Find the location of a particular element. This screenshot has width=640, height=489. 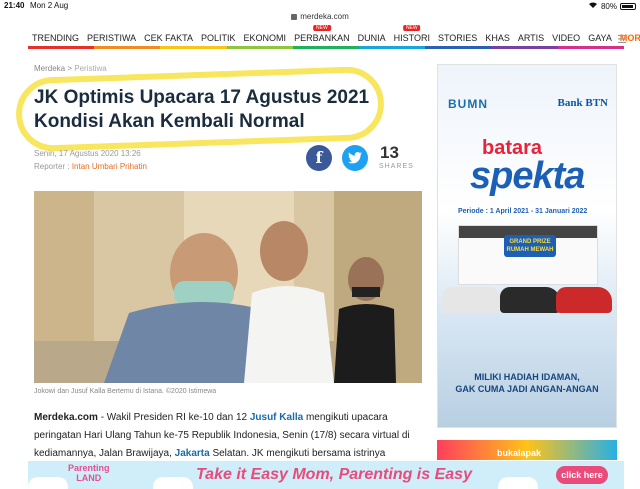

banner-headline: Take it Easy Mom, Parenting is Easy is located at coordinates (334, 474).